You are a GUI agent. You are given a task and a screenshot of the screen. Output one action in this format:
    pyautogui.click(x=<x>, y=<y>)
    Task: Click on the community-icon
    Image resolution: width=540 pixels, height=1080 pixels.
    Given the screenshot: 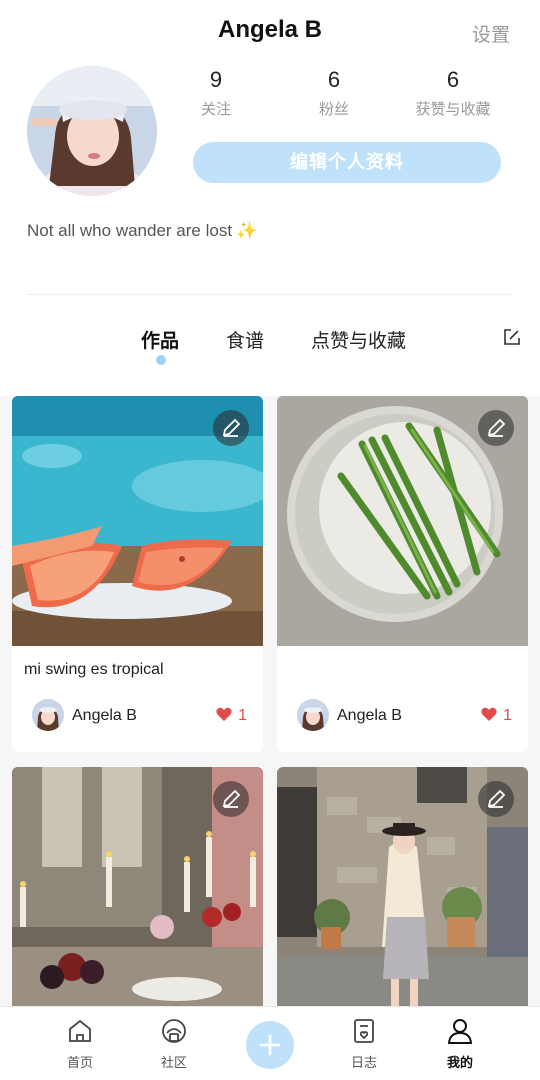 What is the action you would take?
    pyautogui.click(x=174, y=1031)
    